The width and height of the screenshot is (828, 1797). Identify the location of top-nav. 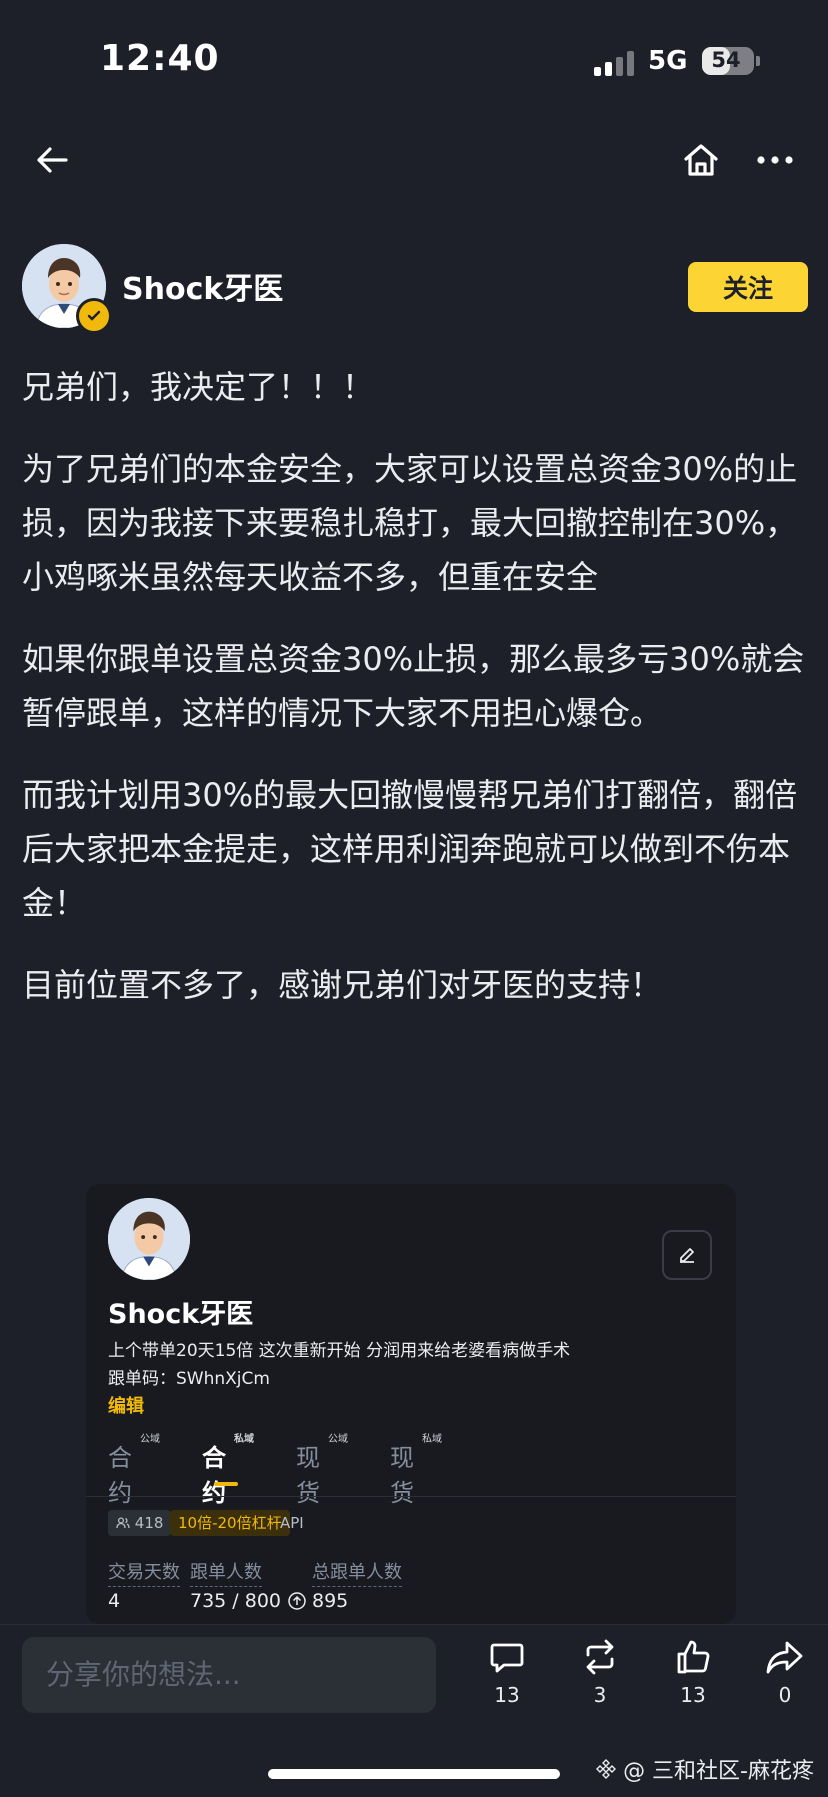
(414, 170).